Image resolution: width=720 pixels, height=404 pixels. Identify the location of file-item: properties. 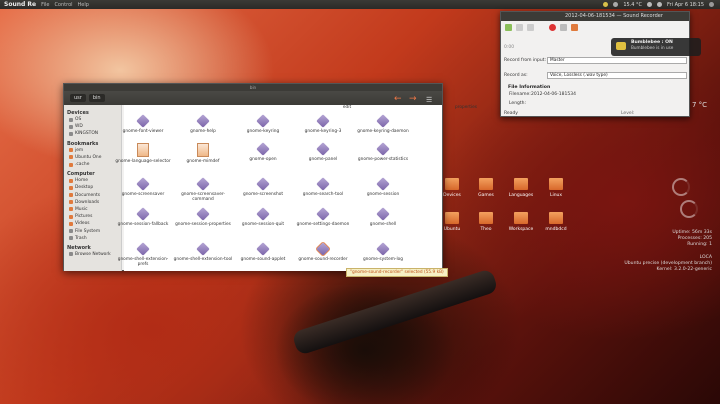
(466, 107).